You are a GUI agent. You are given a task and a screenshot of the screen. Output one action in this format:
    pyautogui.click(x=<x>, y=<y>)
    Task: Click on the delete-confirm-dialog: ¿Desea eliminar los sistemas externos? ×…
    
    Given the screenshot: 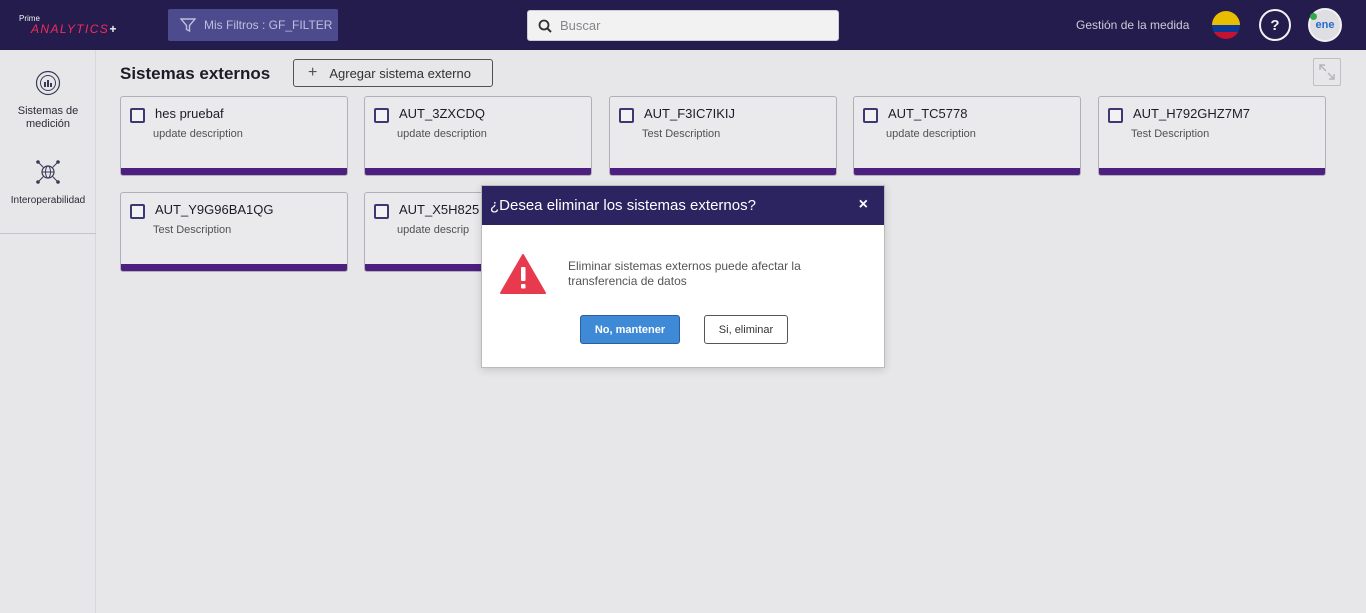 What is the action you would take?
    pyautogui.click(x=683, y=276)
    